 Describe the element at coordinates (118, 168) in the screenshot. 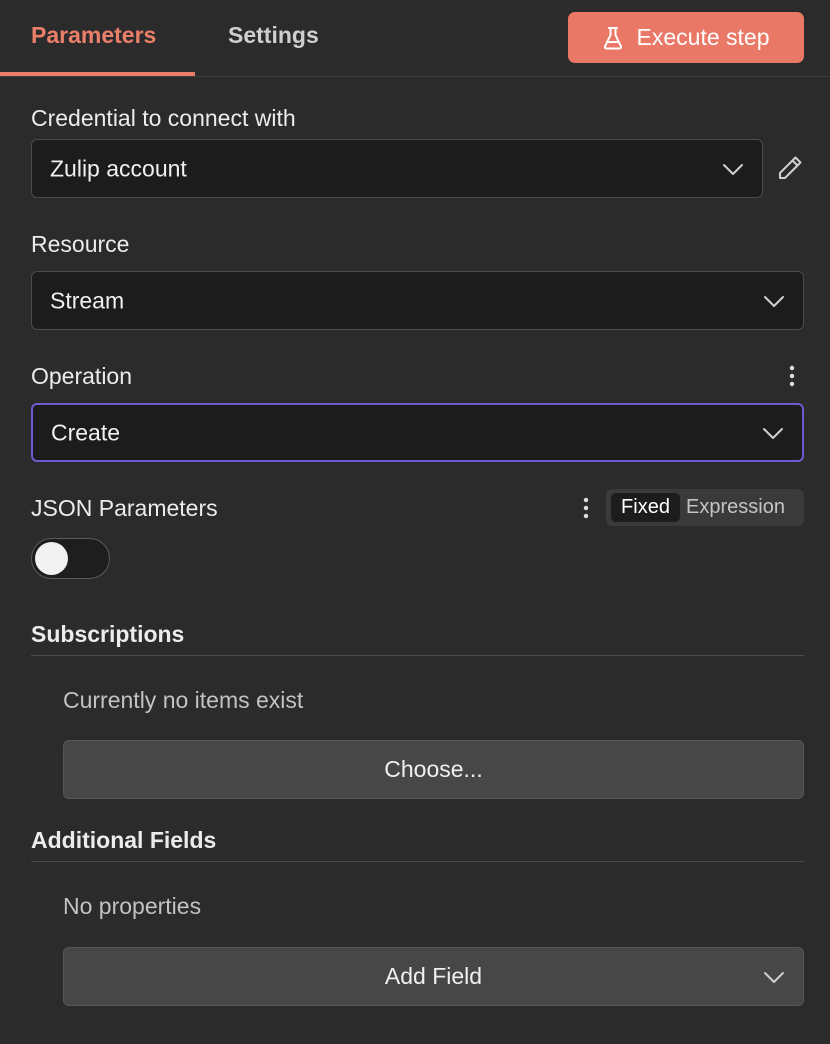

I see `credential-value: Zulip account` at that location.